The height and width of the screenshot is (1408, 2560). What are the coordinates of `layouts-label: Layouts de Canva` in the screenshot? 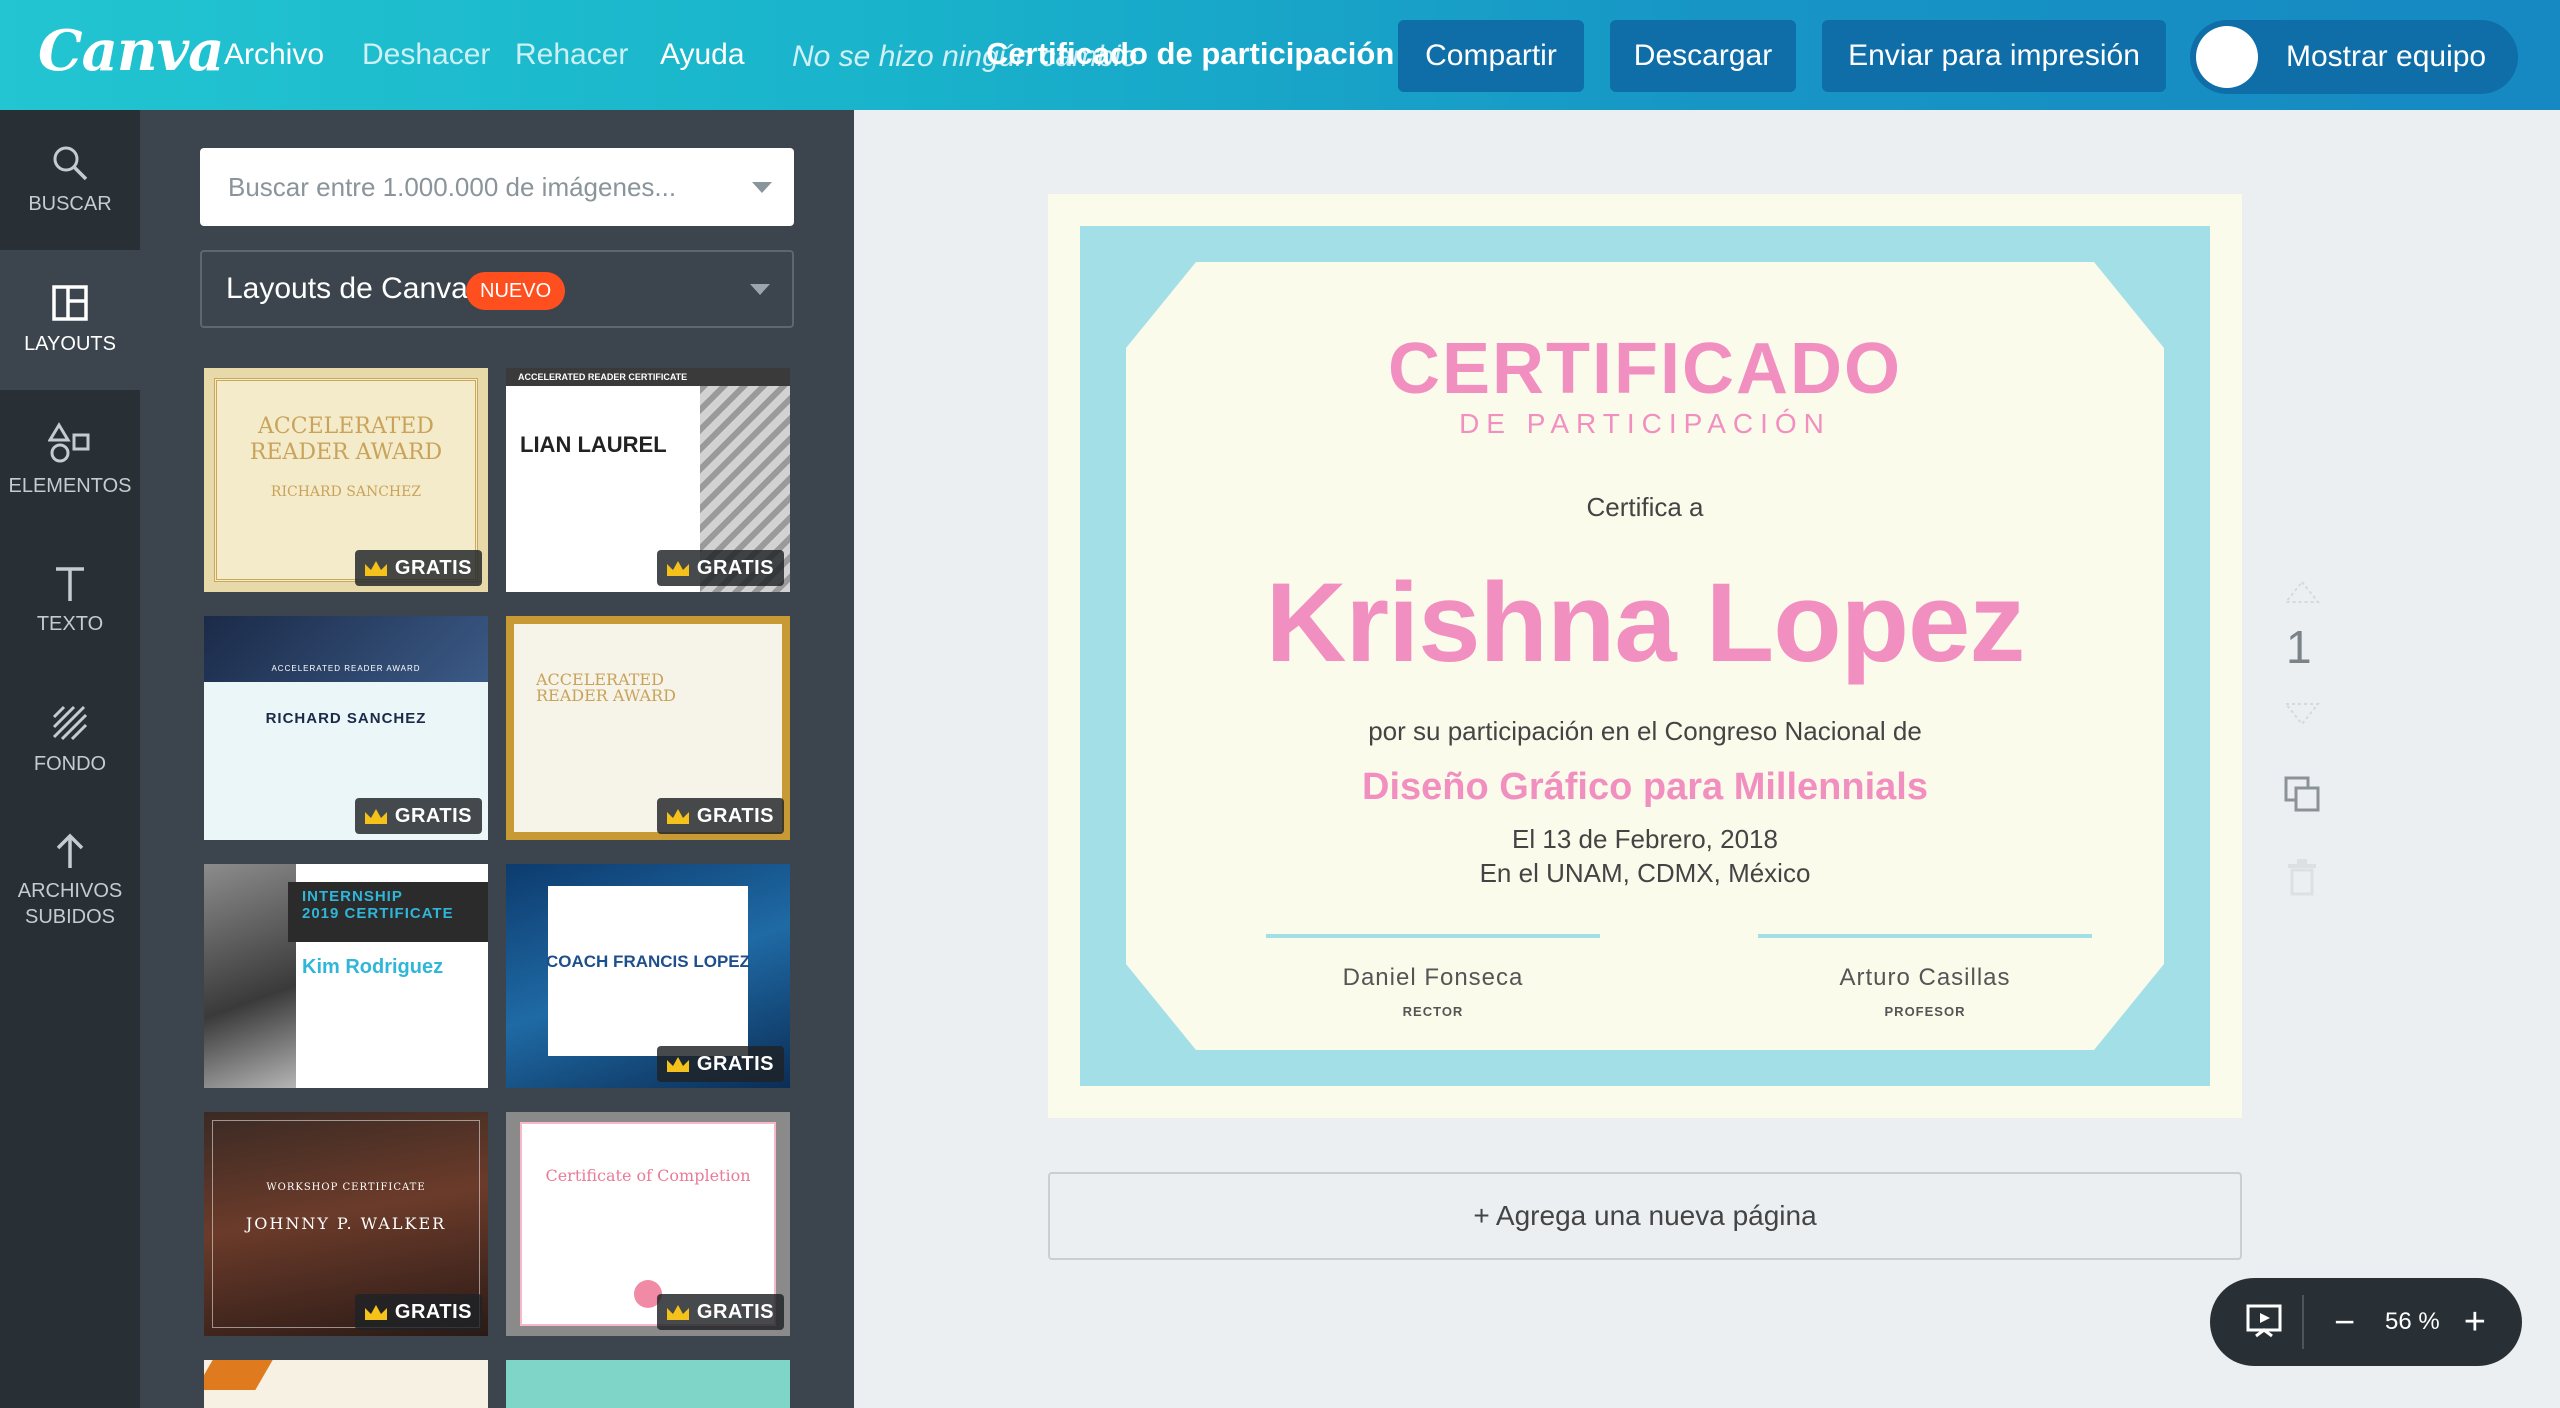 It's located at (347, 288).